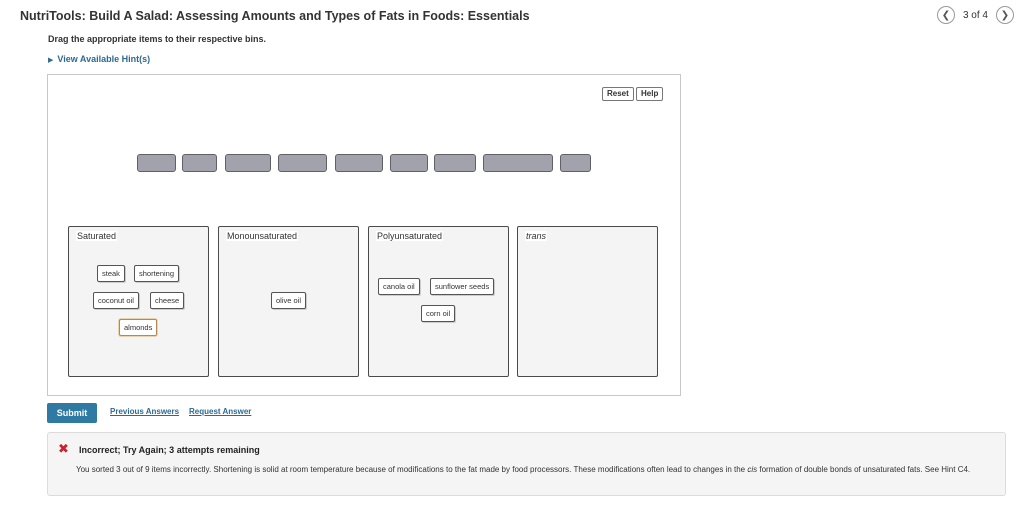 This screenshot has width=1024, height=508. What do you see at coordinates (1005, 15) in the screenshot?
I see `chevron-right-icon: ❯` at bounding box center [1005, 15].